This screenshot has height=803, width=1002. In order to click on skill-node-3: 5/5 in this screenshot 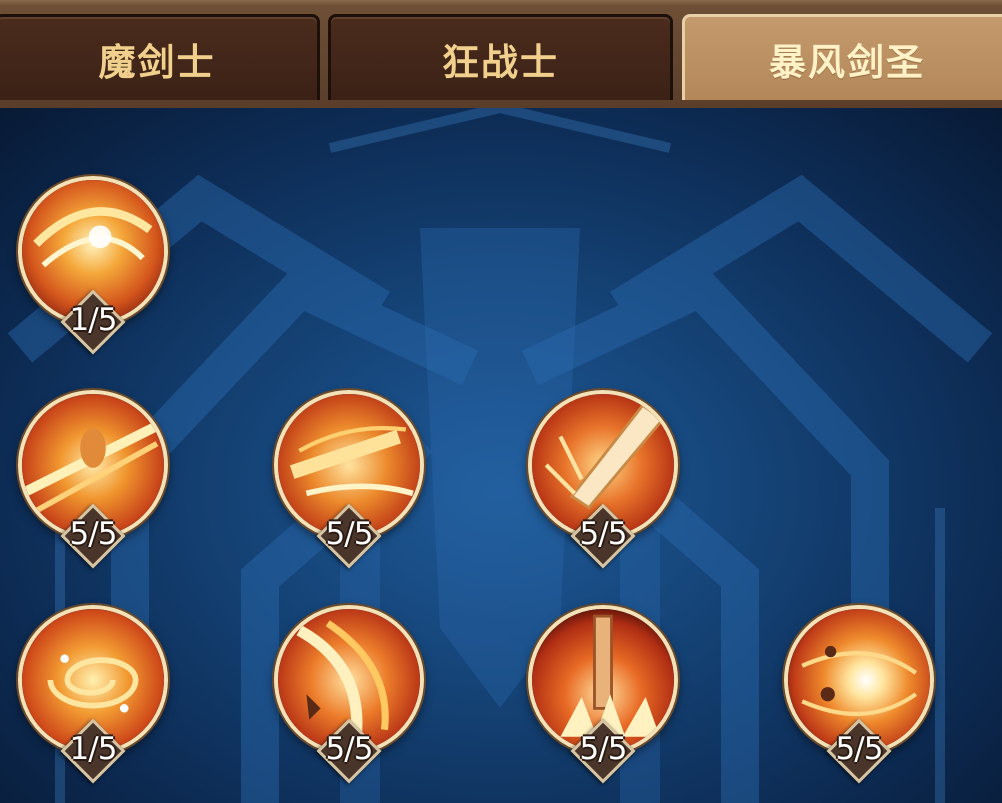, I will do `click(349, 479)`.